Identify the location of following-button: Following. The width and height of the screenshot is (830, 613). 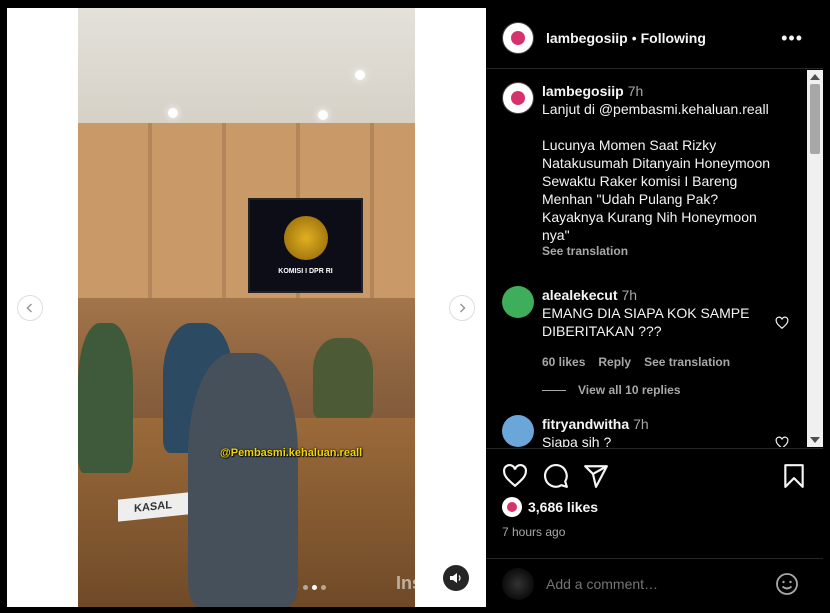
(673, 38).